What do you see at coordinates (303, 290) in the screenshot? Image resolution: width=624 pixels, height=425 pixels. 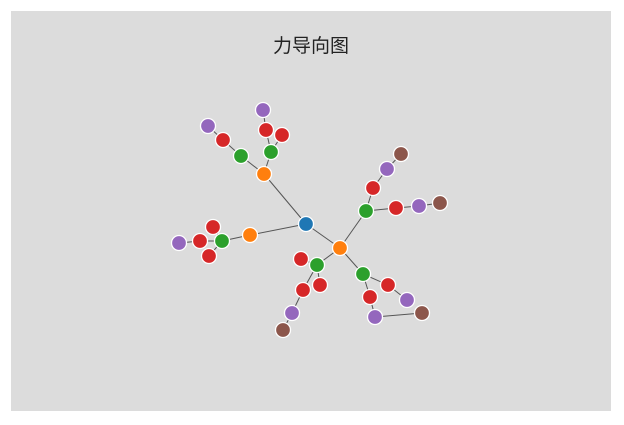 I see `graph-node-n25` at bounding box center [303, 290].